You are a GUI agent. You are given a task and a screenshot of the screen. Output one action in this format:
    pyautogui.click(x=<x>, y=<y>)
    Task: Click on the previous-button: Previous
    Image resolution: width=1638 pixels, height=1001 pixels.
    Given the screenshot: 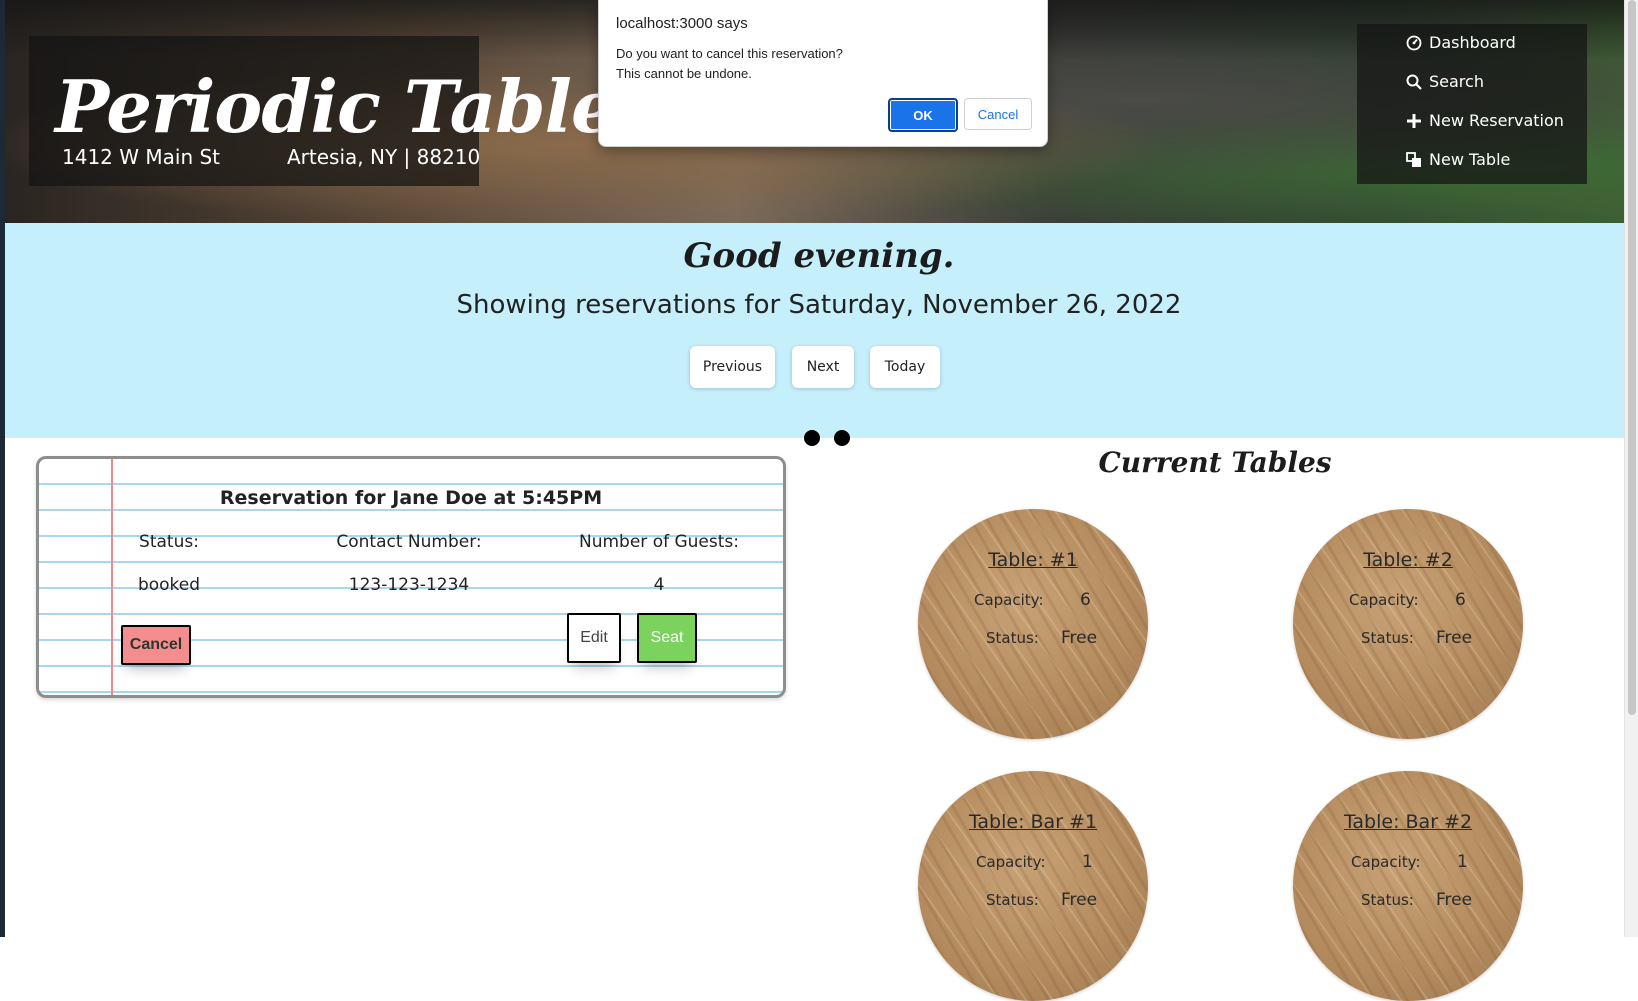 What is the action you would take?
    pyautogui.click(x=732, y=367)
    